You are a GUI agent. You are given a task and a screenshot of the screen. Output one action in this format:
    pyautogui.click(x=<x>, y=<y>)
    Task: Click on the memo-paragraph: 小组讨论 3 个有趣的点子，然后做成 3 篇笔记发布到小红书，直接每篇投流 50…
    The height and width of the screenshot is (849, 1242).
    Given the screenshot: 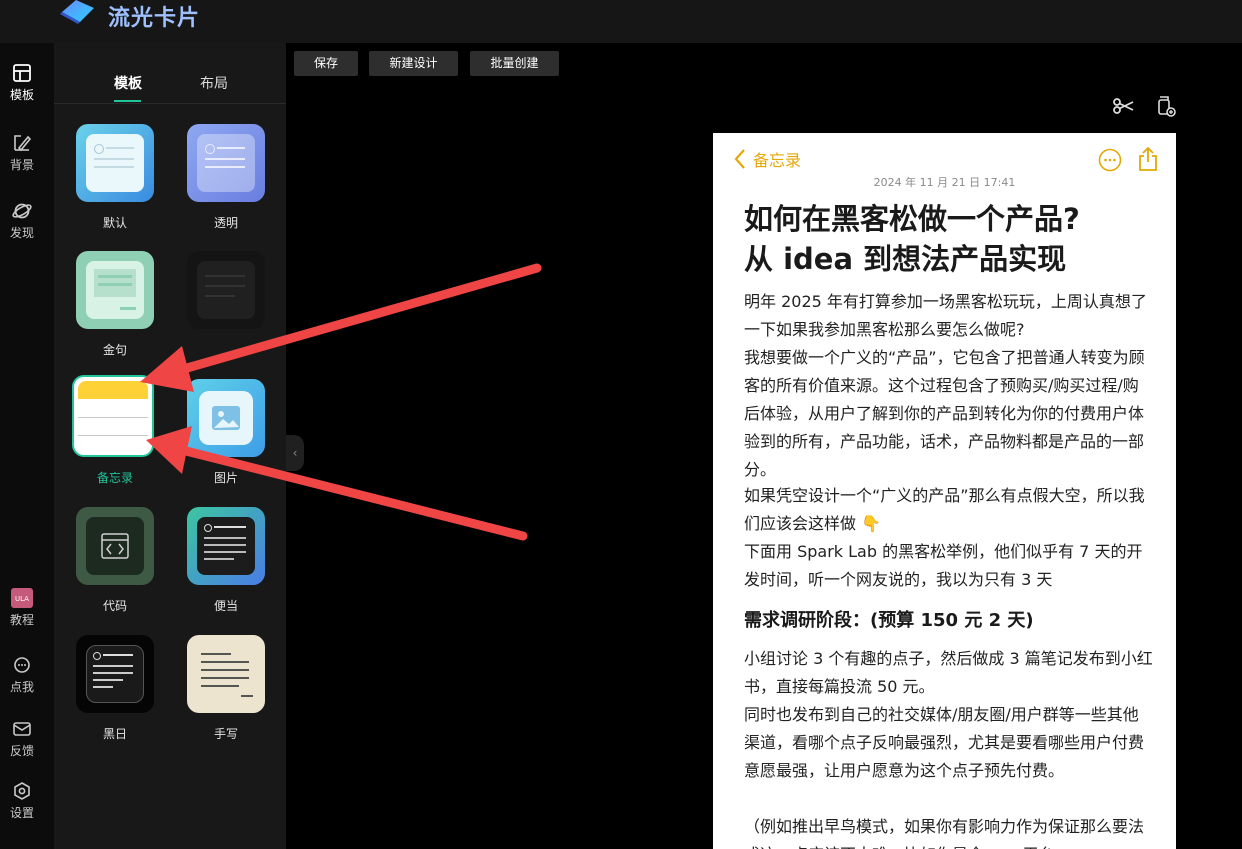 What is the action you would take?
    pyautogui.click(x=948, y=672)
    